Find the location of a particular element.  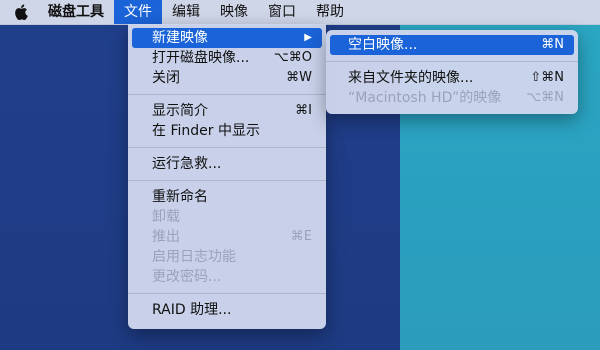

menubar-window: 窗口 is located at coordinates (282, 12).